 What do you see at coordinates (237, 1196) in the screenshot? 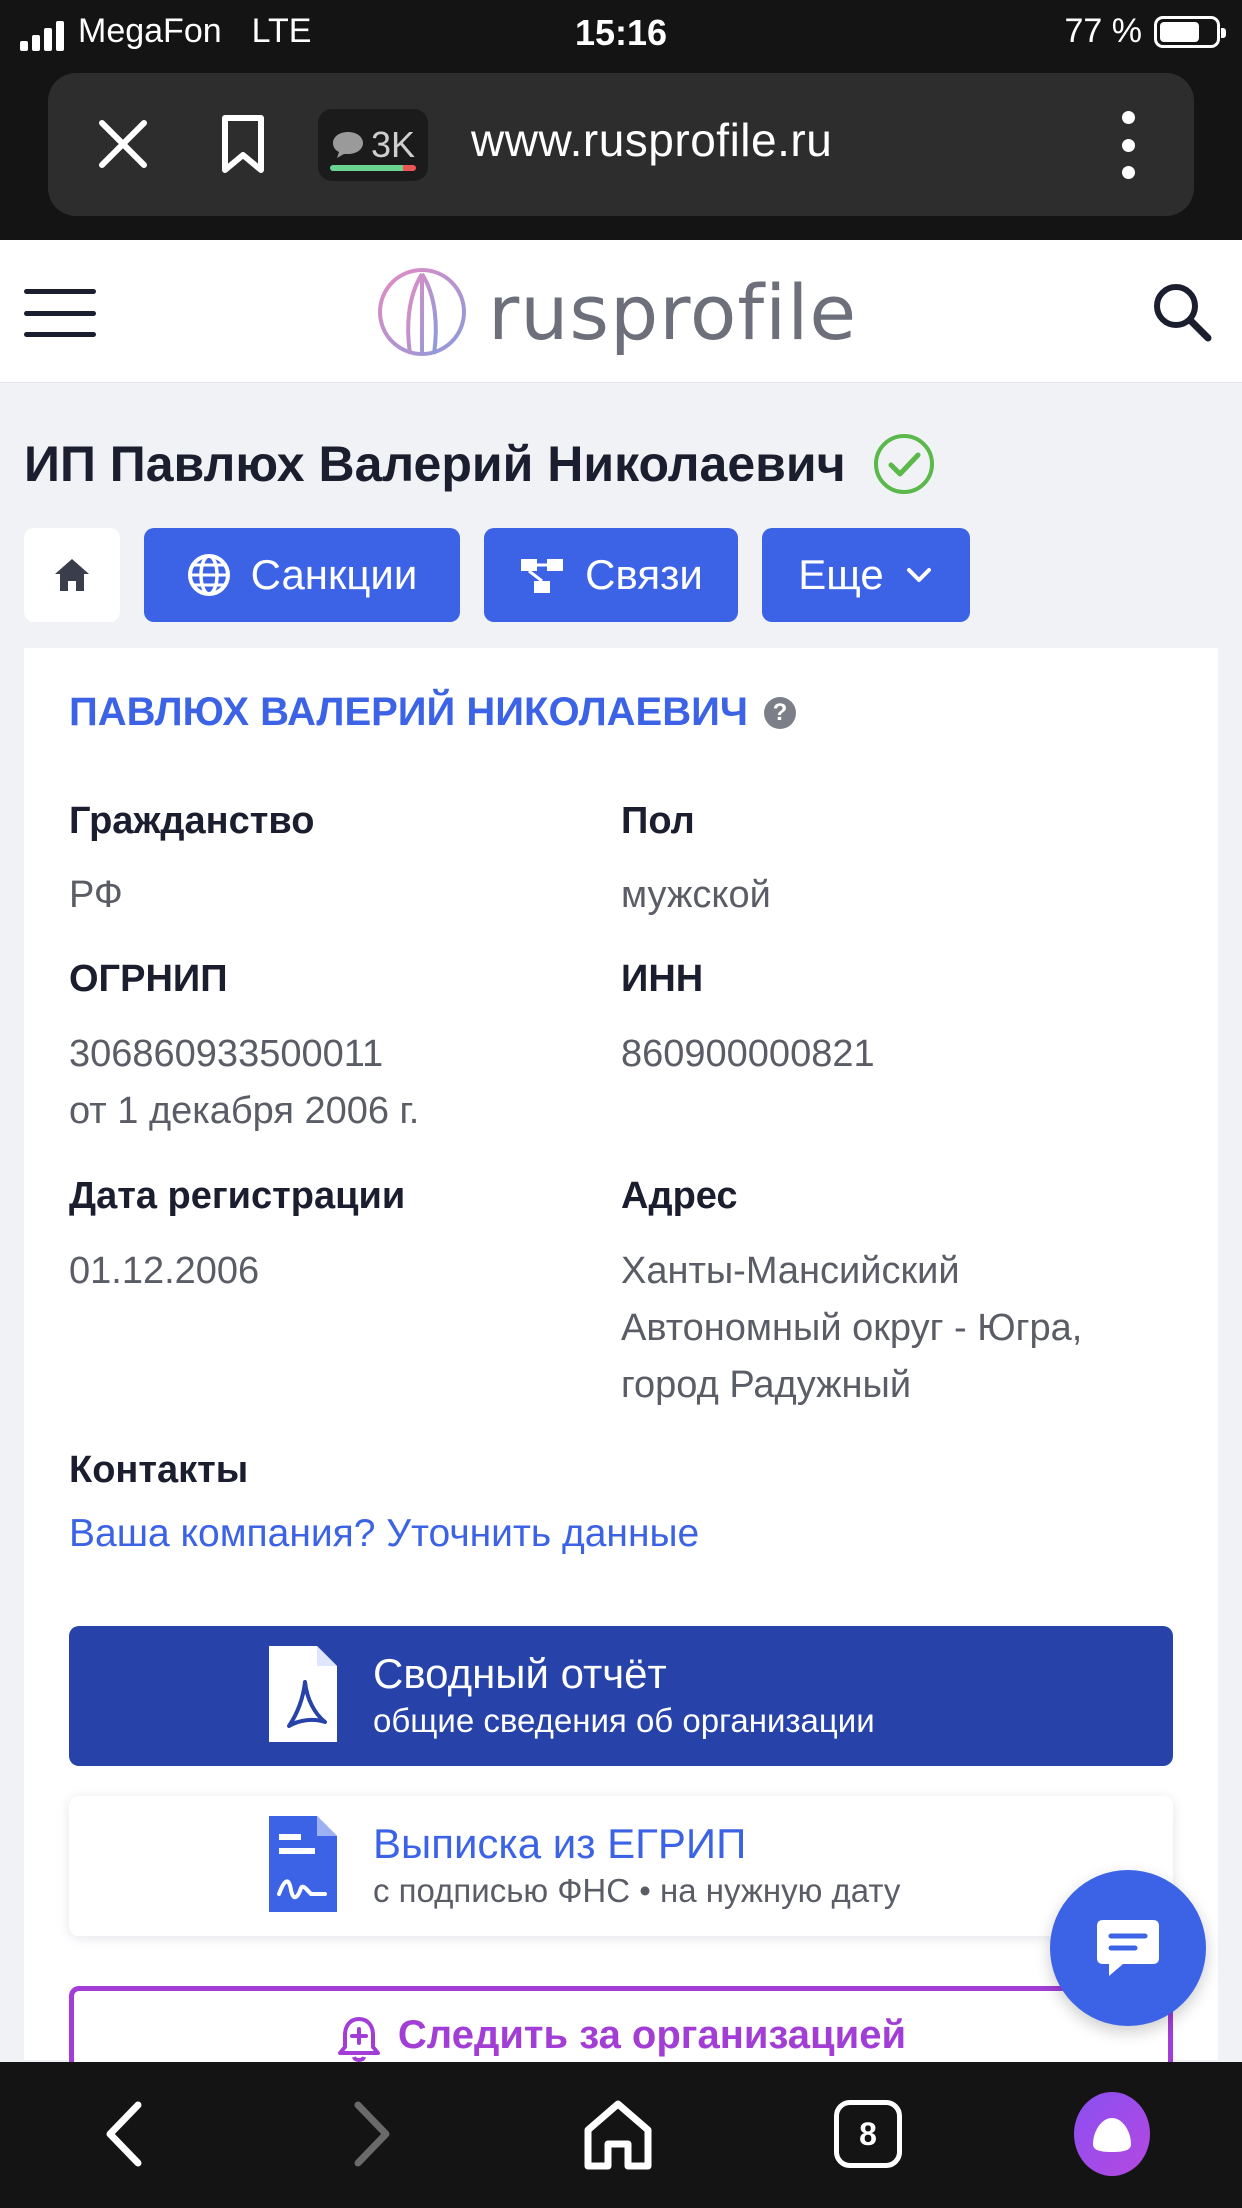
I see `reg-date-label: Дата регистрации` at bounding box center [237, 1196].